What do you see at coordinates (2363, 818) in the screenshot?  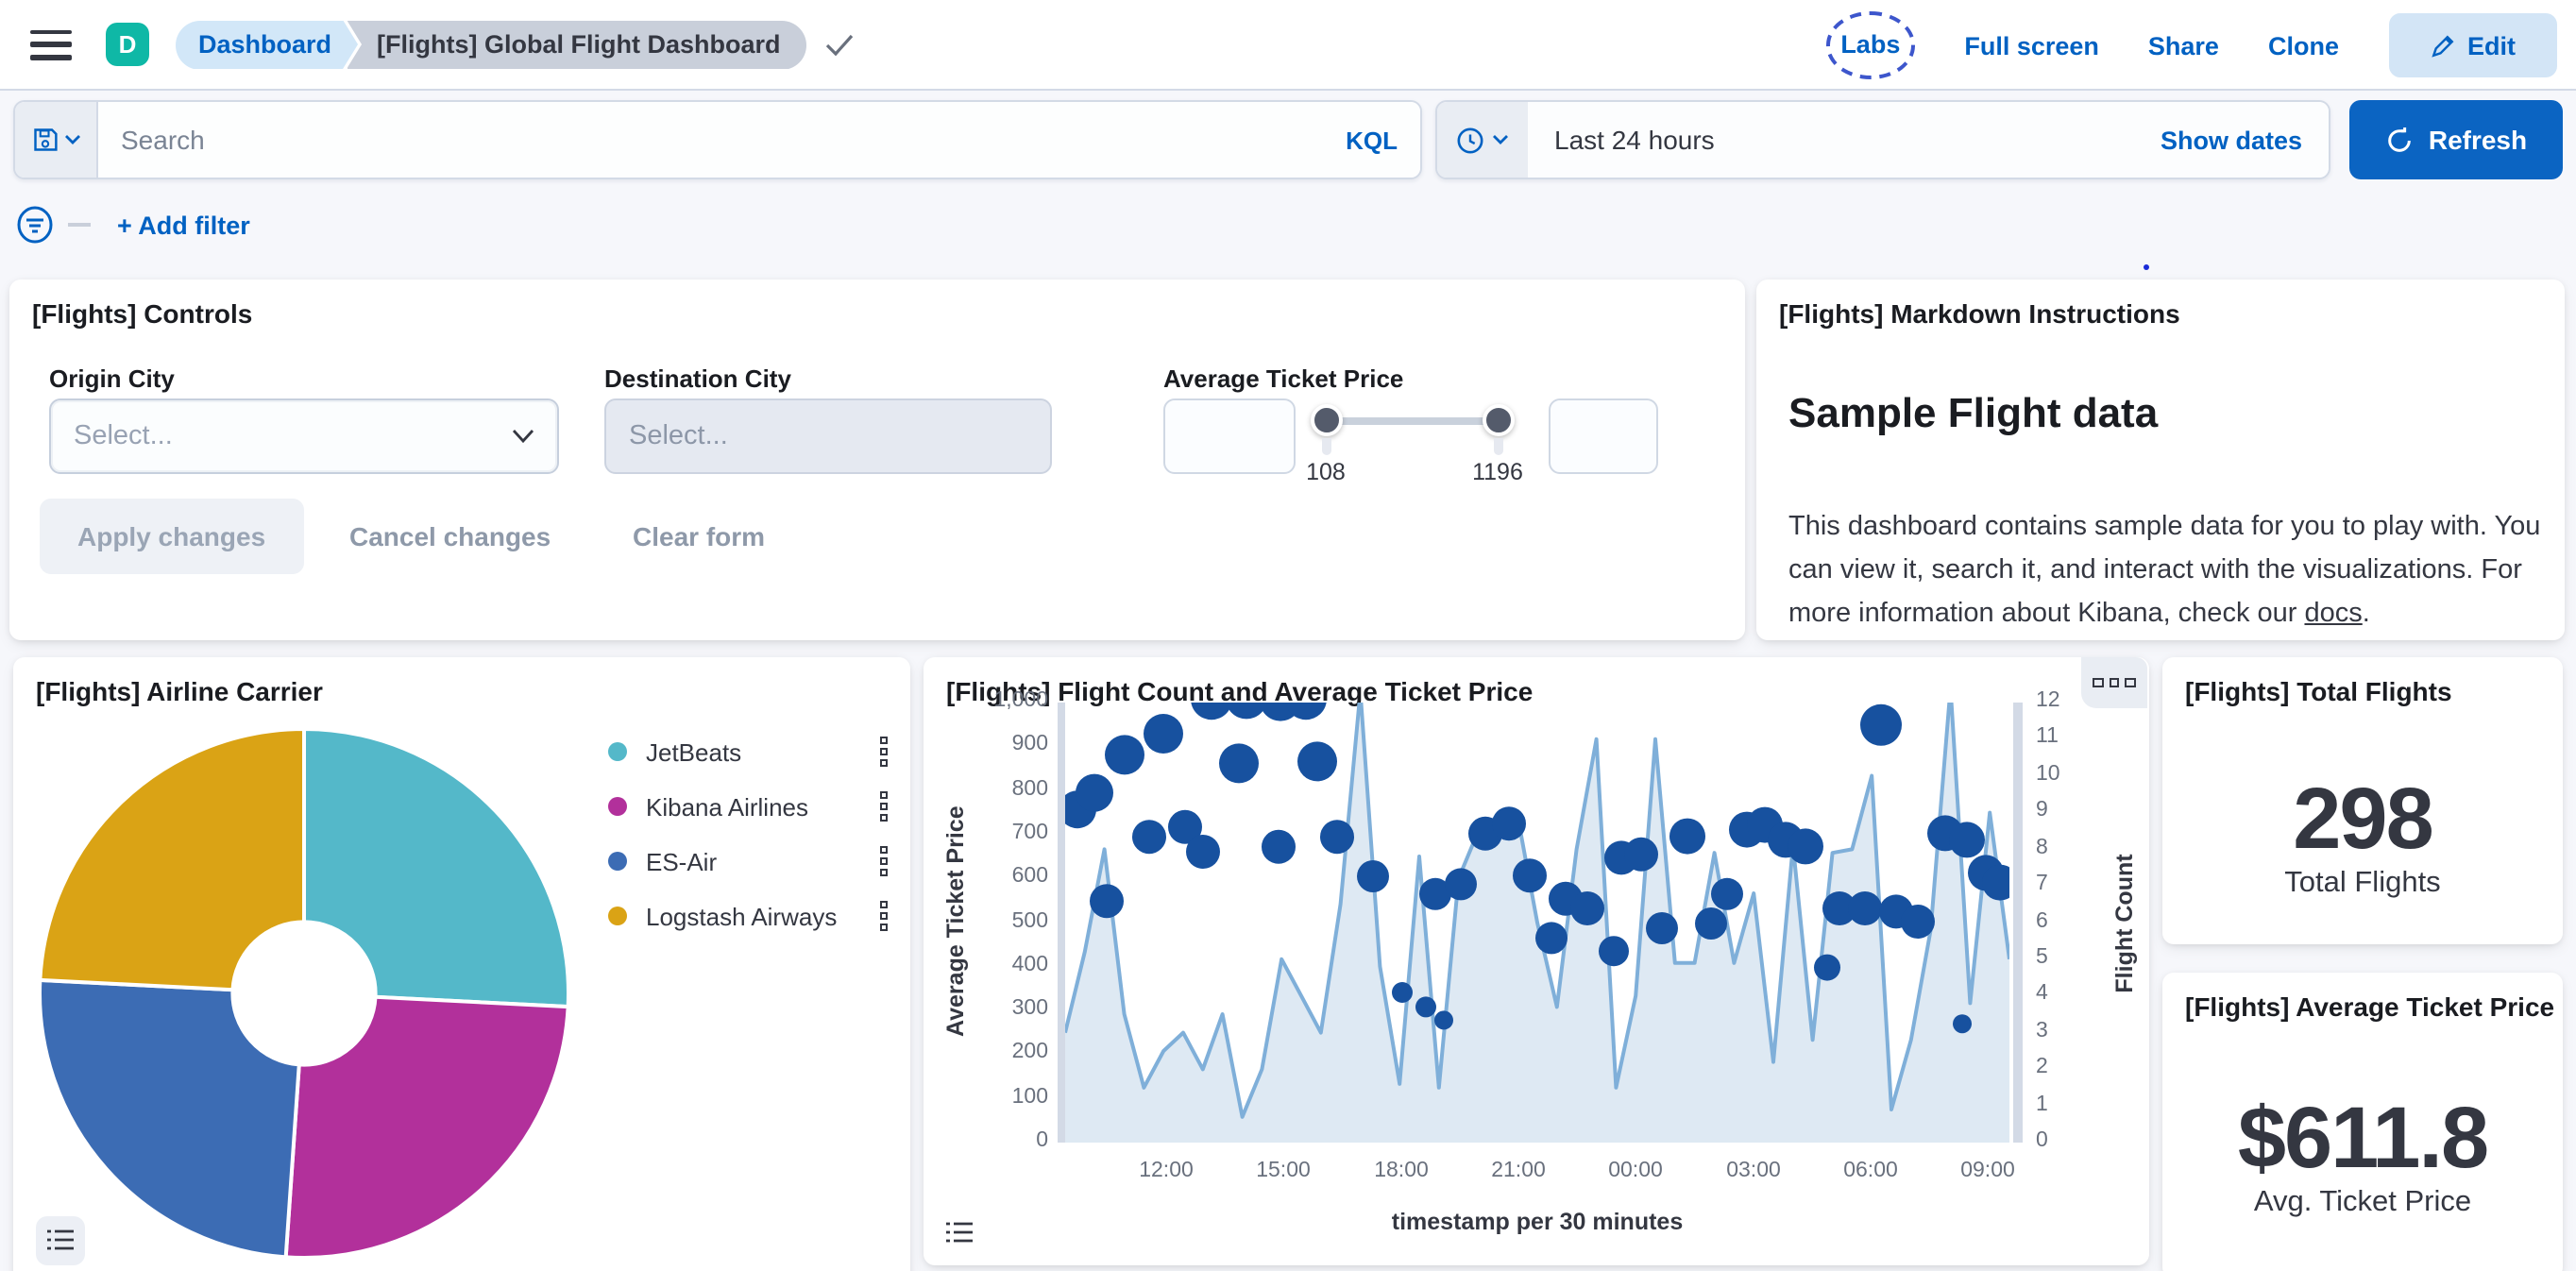 I see `total-flights-value: 298` at bounding box center [2363, 818].